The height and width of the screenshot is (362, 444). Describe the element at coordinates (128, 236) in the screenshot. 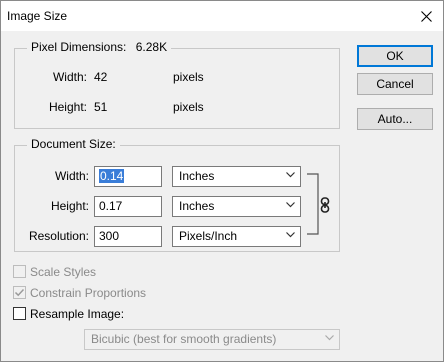

I see `resolution-input: 300` at that location.